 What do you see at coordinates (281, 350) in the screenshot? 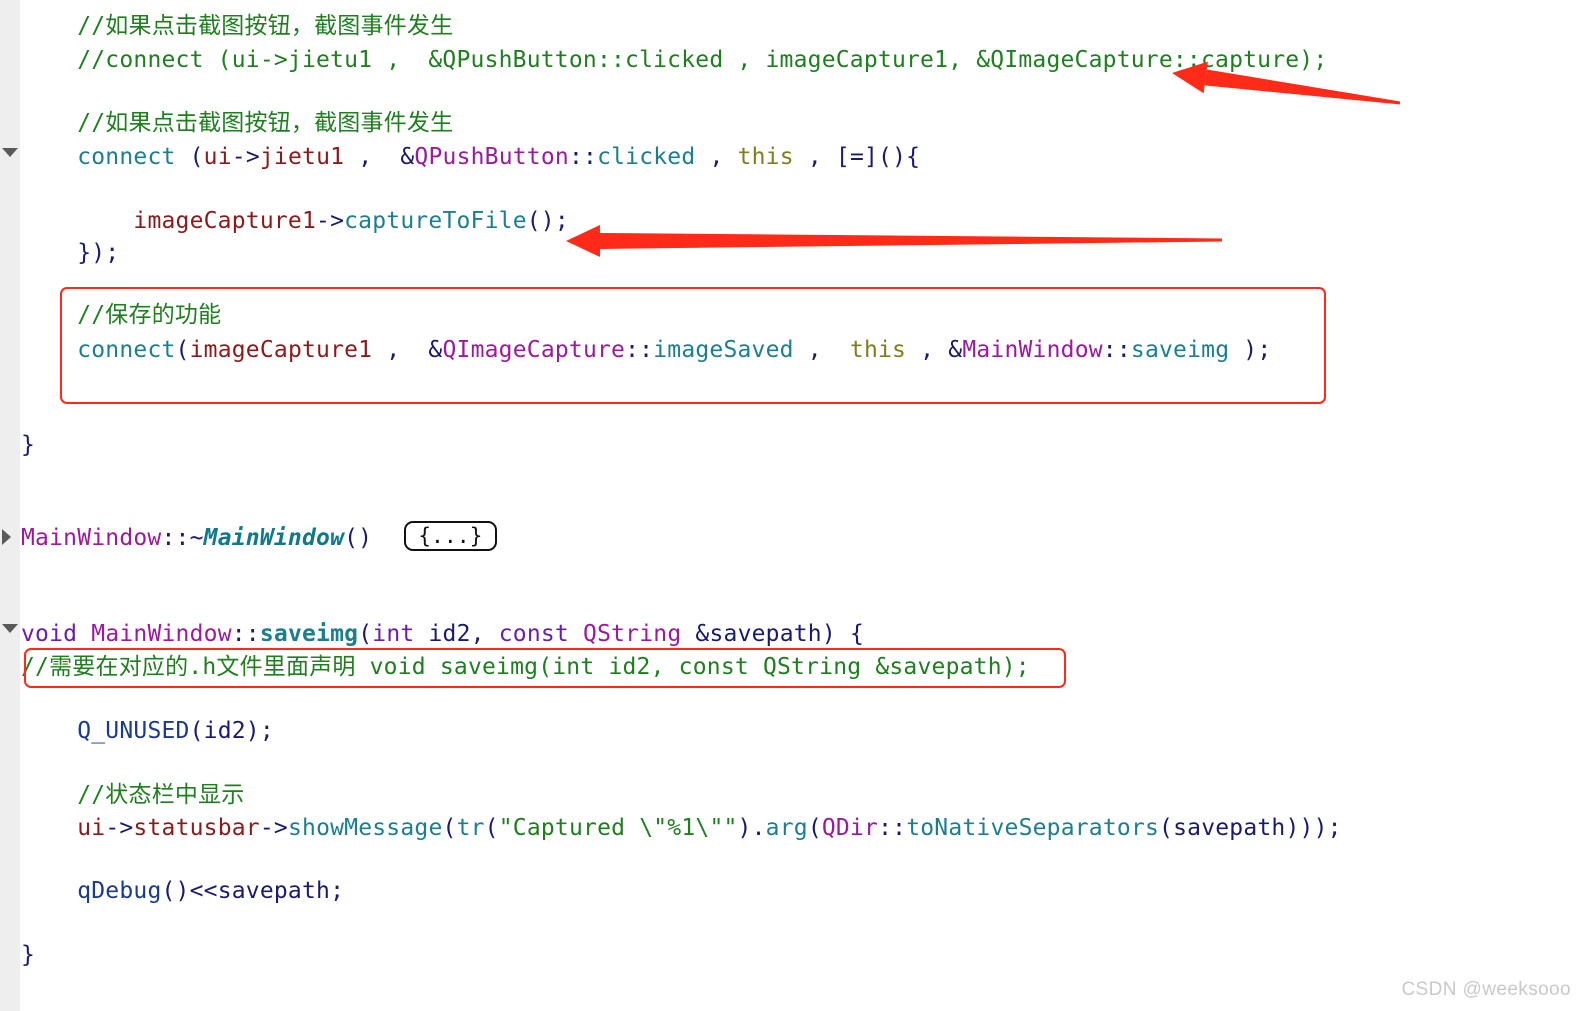
I see `code-token: imageCapture1` at bounding box center [281, 350].